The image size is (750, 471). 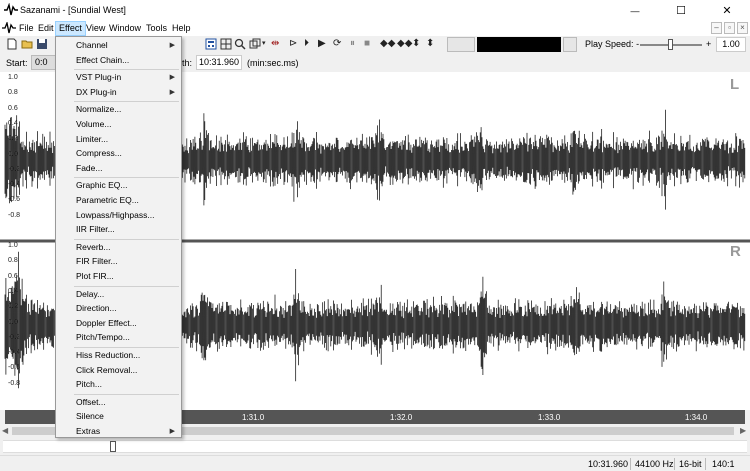 I want to click on ruler-label: 1:33.0, so click(x=549, y=417).